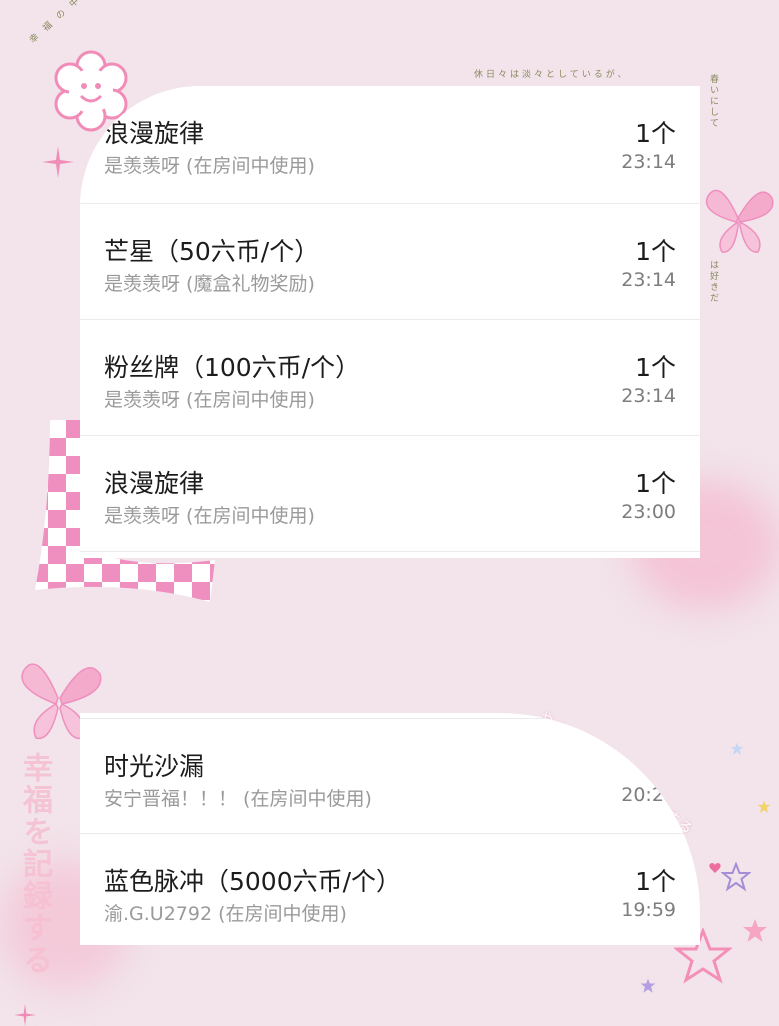 Image resolution: width=779 pixels, height=1026 pixels. What do you see at coordinates (390, 262) in the screenshot?
I see `list-item: 芒星（50六币/个） 是羡羡呀 (魔盒礼物奖励) 1个 23:14` at bounding box center [390, 262].